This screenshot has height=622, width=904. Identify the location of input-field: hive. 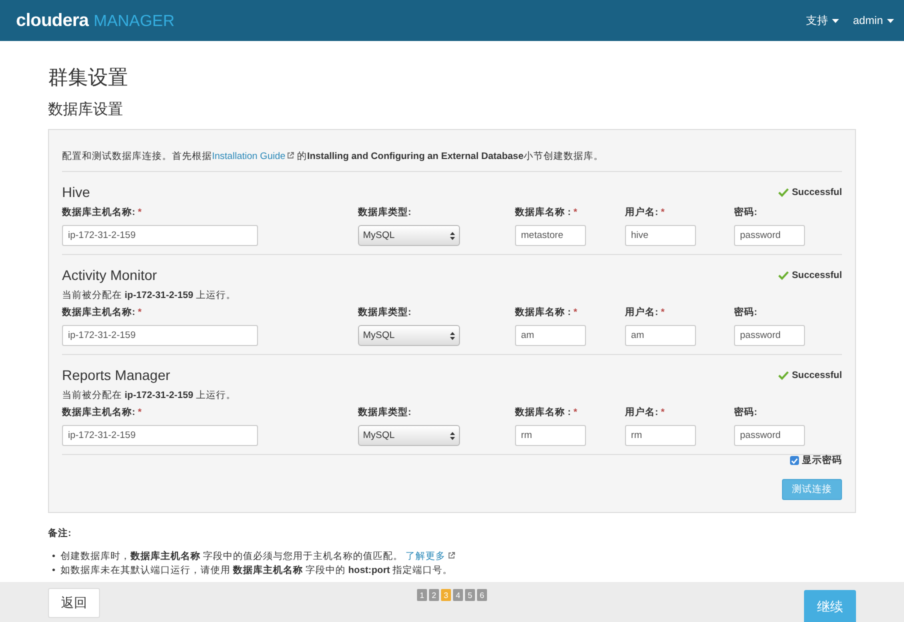
(660, 235).